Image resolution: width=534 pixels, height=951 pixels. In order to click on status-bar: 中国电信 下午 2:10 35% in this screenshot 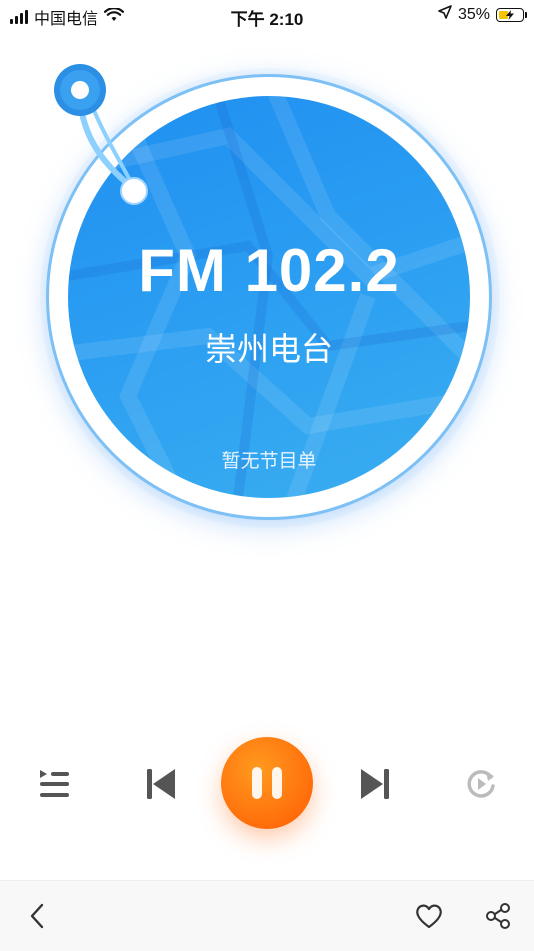, I will do `click(267, 15)`.